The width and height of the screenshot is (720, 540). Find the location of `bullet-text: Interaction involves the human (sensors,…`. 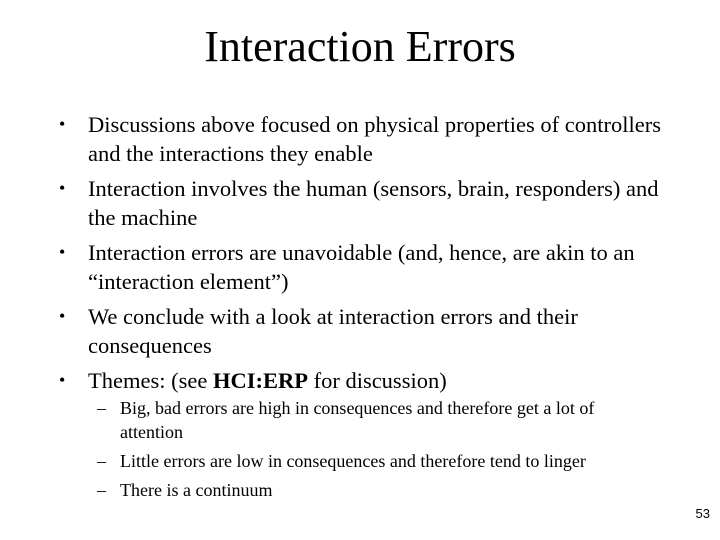

bullet-text: Interaction involves the human (sensors,… is located at coordinates (373, 203).